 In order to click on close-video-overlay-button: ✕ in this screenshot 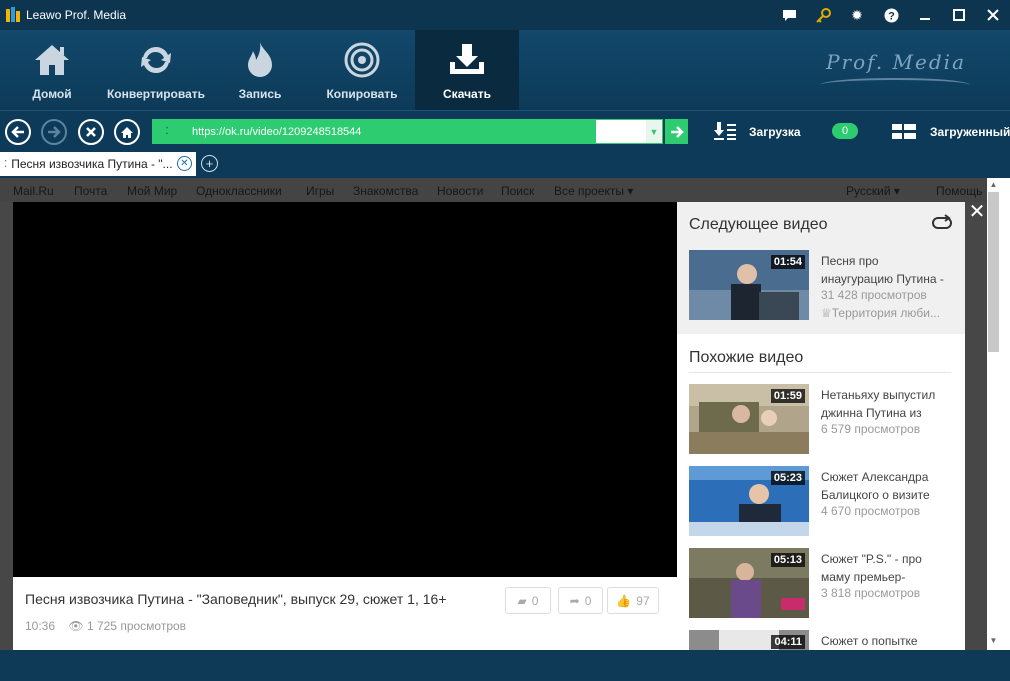, I will do `click(977, 211)`.